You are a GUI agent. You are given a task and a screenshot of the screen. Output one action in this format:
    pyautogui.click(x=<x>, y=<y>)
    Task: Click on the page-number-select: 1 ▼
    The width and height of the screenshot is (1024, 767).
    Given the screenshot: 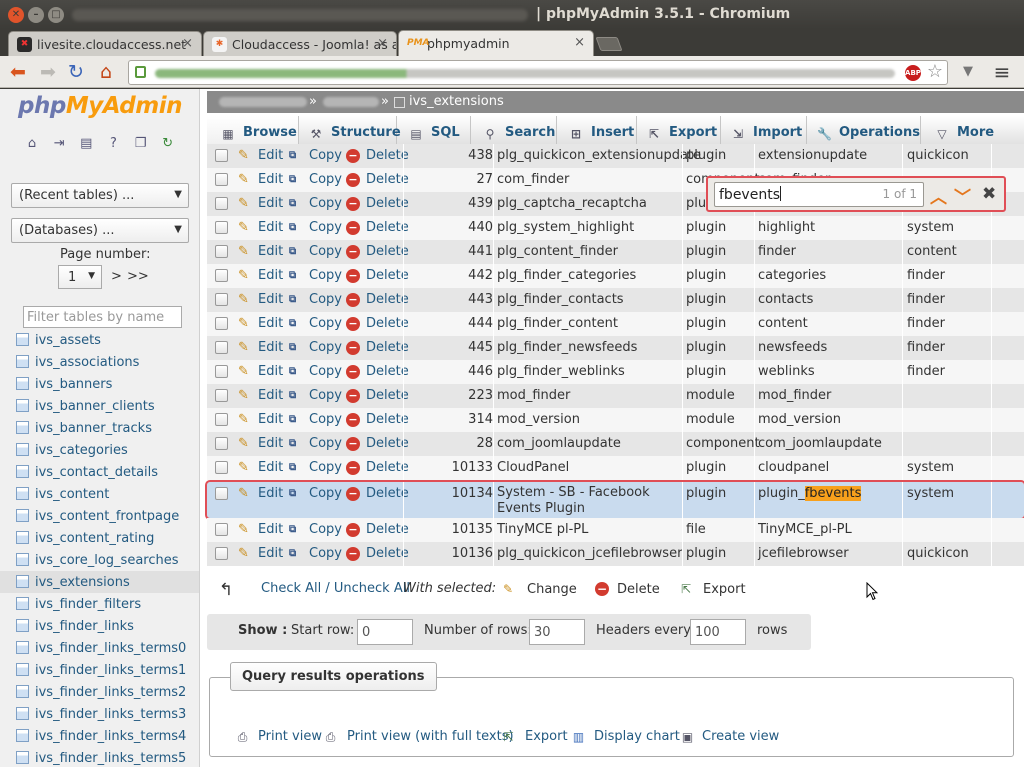 What is the action you would take?
    pyautogui.click(x=80, y=277)
    